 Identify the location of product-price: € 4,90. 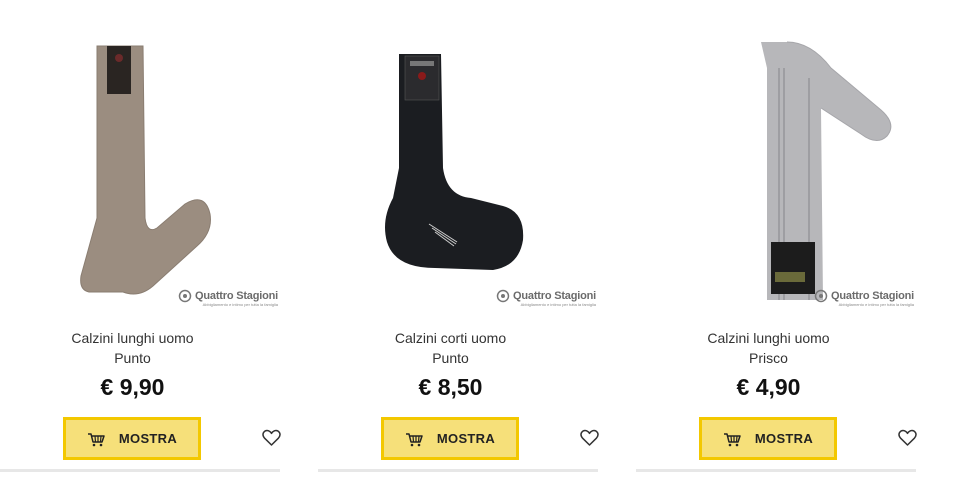
(768, 387).